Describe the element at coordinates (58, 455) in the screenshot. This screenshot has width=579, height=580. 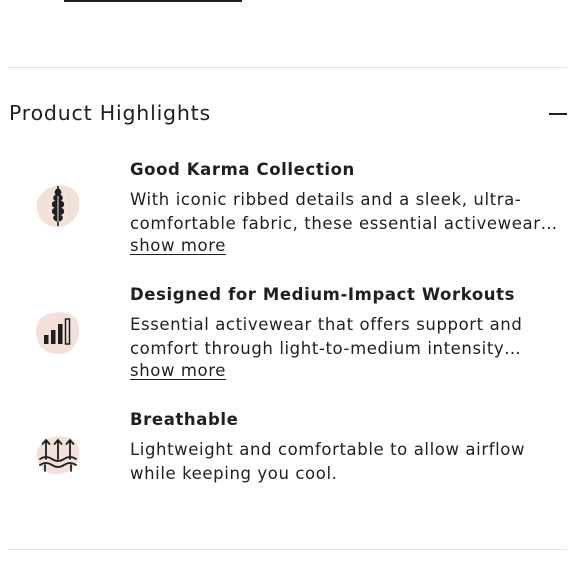
I see `airflow-icon` at that location.